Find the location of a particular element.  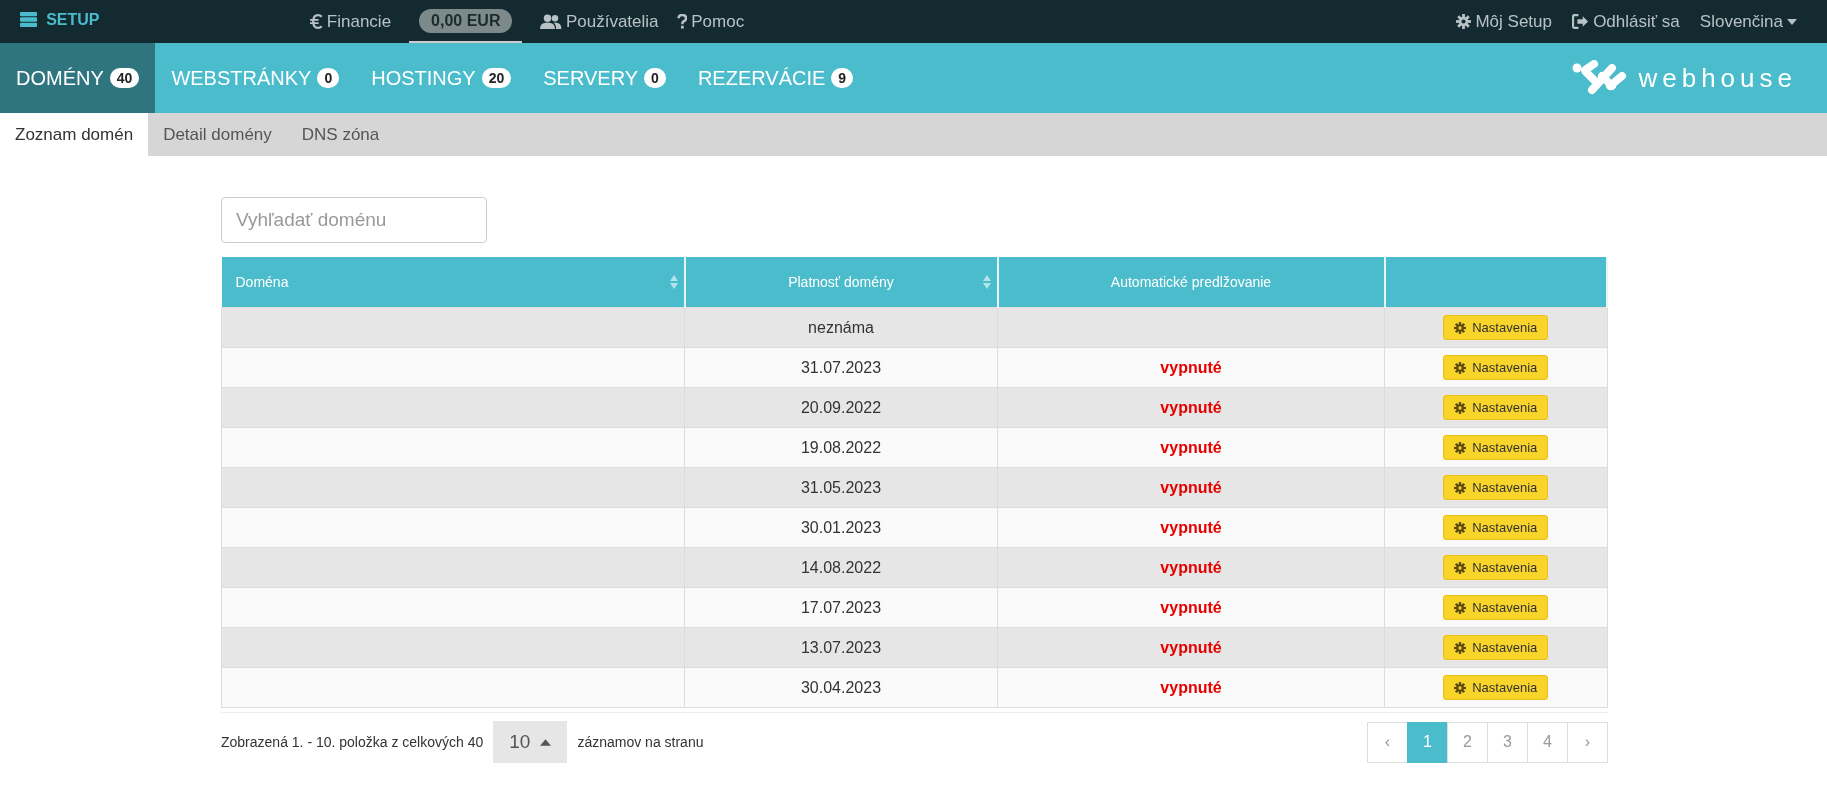

validity-cell: 31.07.2023 is located at coordinates (841, 367).